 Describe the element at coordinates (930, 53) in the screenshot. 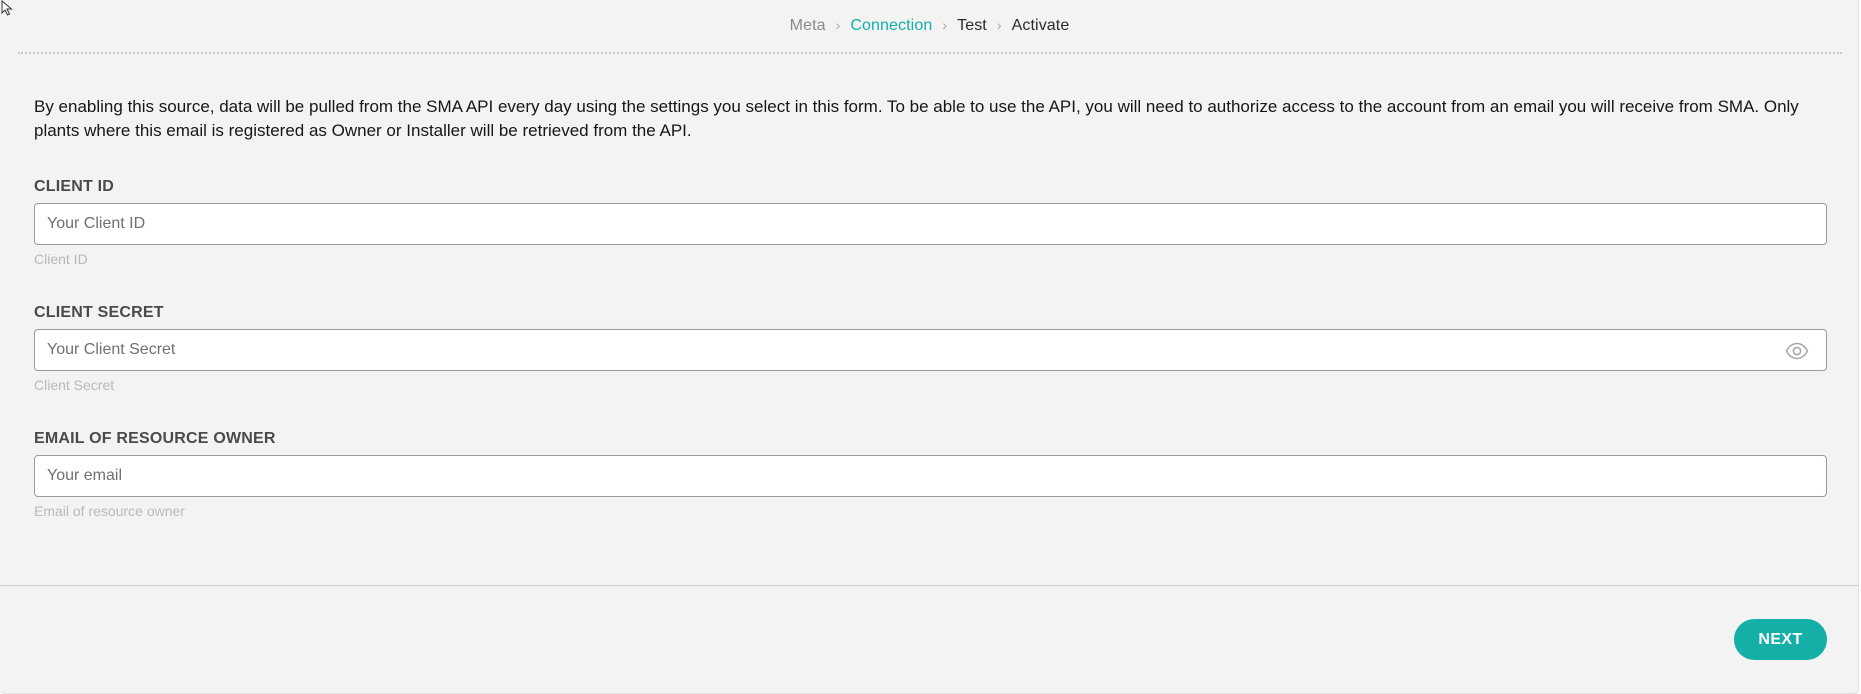

I see `header-divider` at that location.